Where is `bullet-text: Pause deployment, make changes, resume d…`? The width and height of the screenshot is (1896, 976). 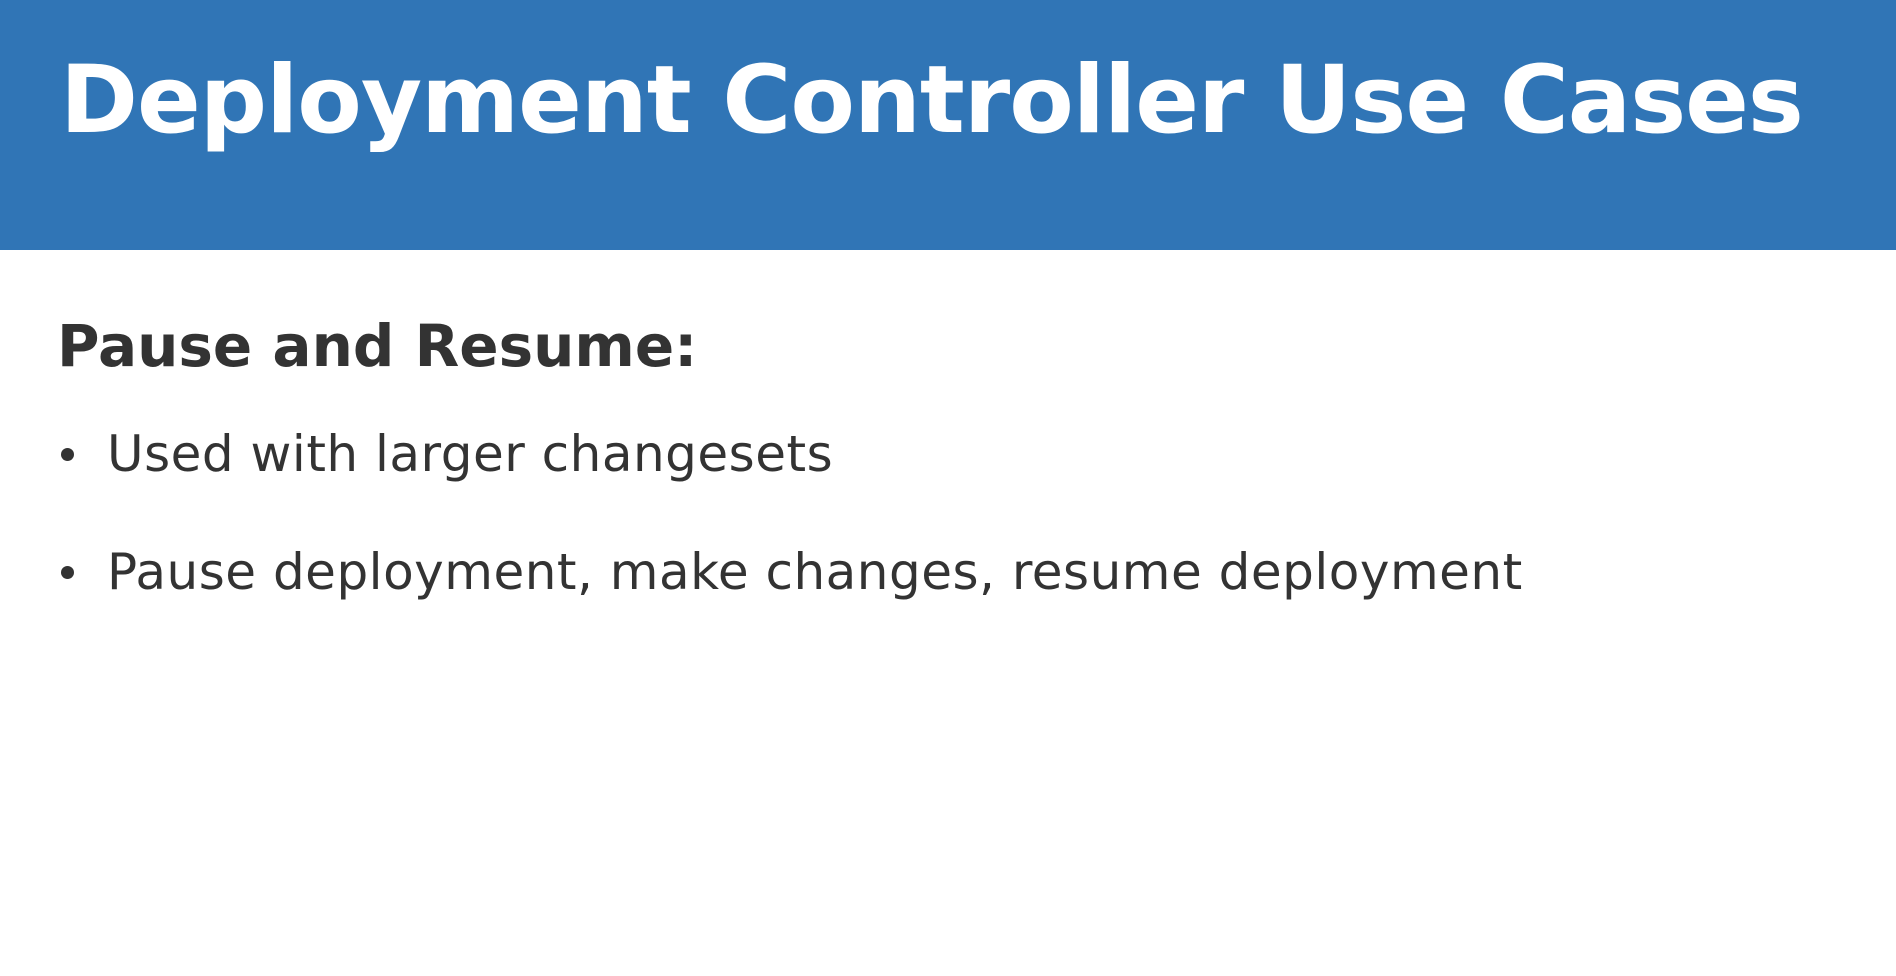 bullet-text: Pause deployment, make changes, resume d… is located at coordinates (815, 572).